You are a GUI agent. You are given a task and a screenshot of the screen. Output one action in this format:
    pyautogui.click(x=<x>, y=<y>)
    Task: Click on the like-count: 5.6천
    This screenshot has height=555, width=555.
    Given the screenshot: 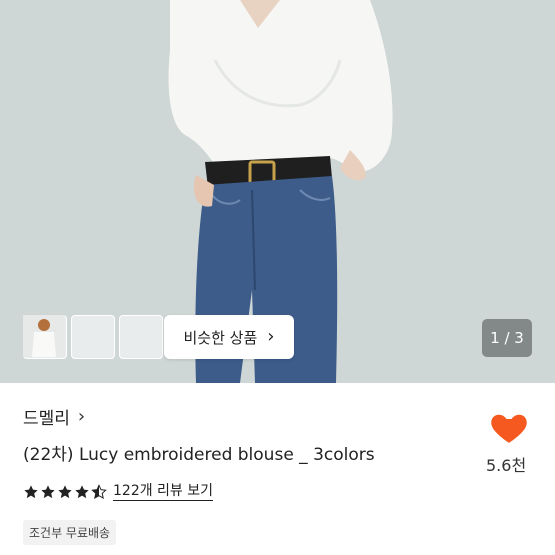 What is the action you would take?
    pyautogui.click(x=506, y=465)
    